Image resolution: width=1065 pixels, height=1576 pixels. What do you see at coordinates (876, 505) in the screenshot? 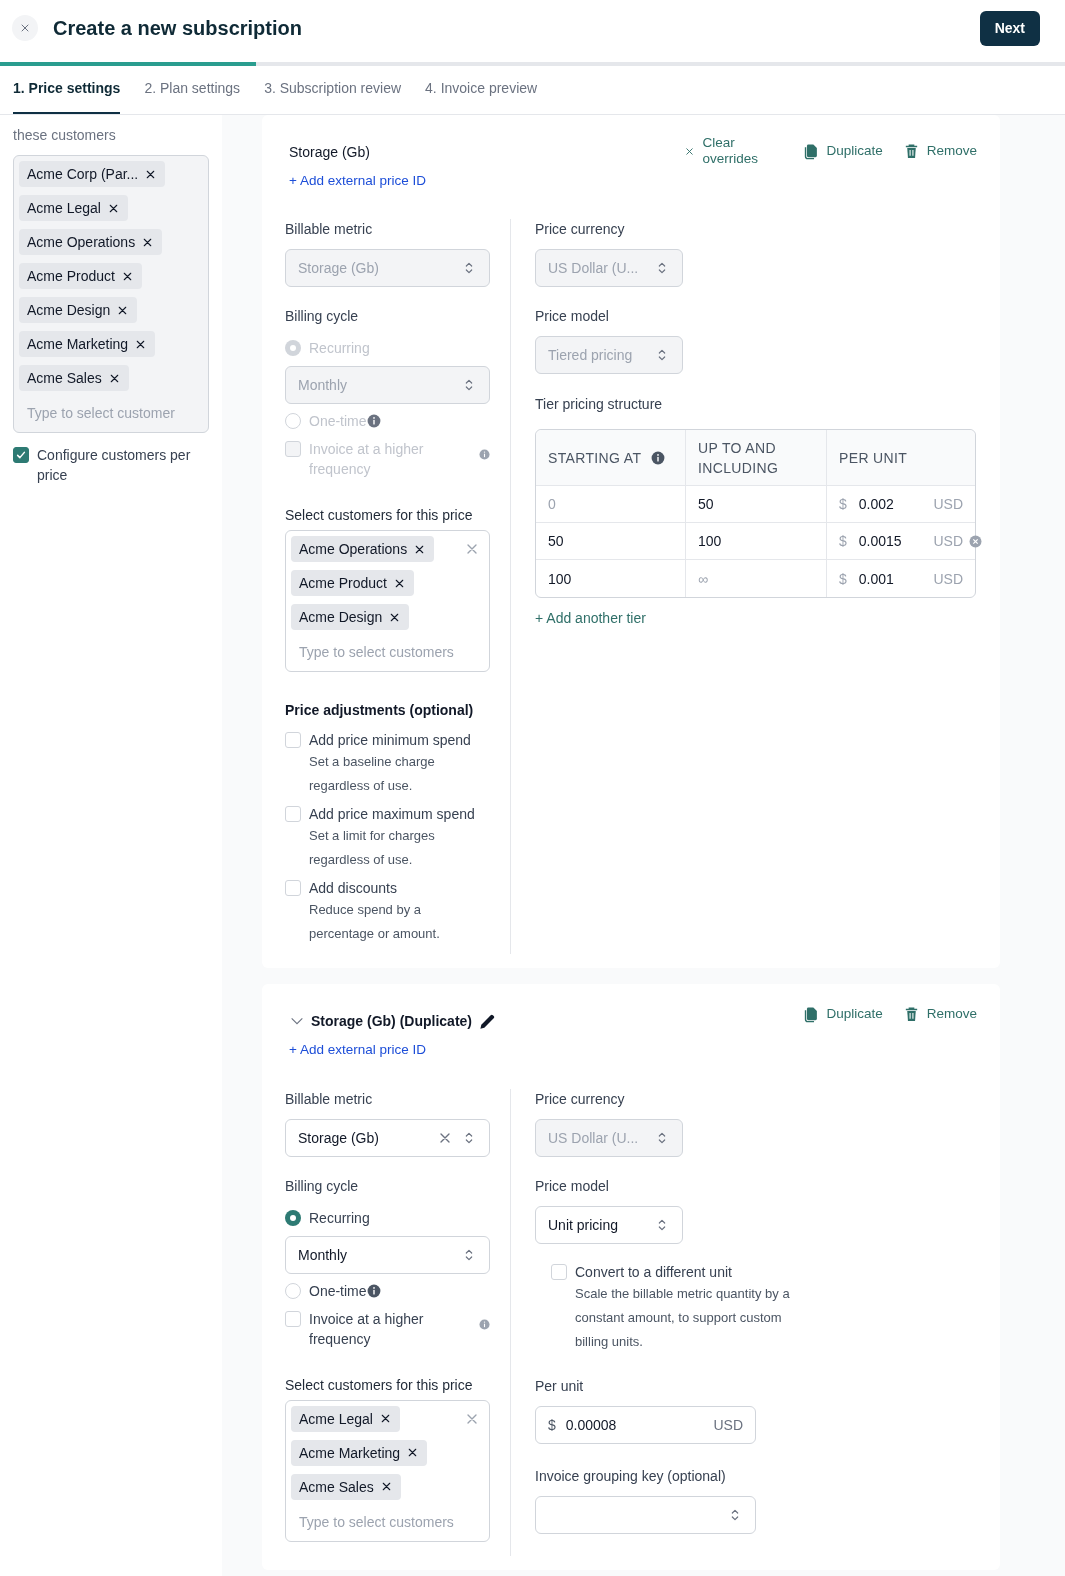
I see `price-value: 0.002` at bounding box center [876, 505].